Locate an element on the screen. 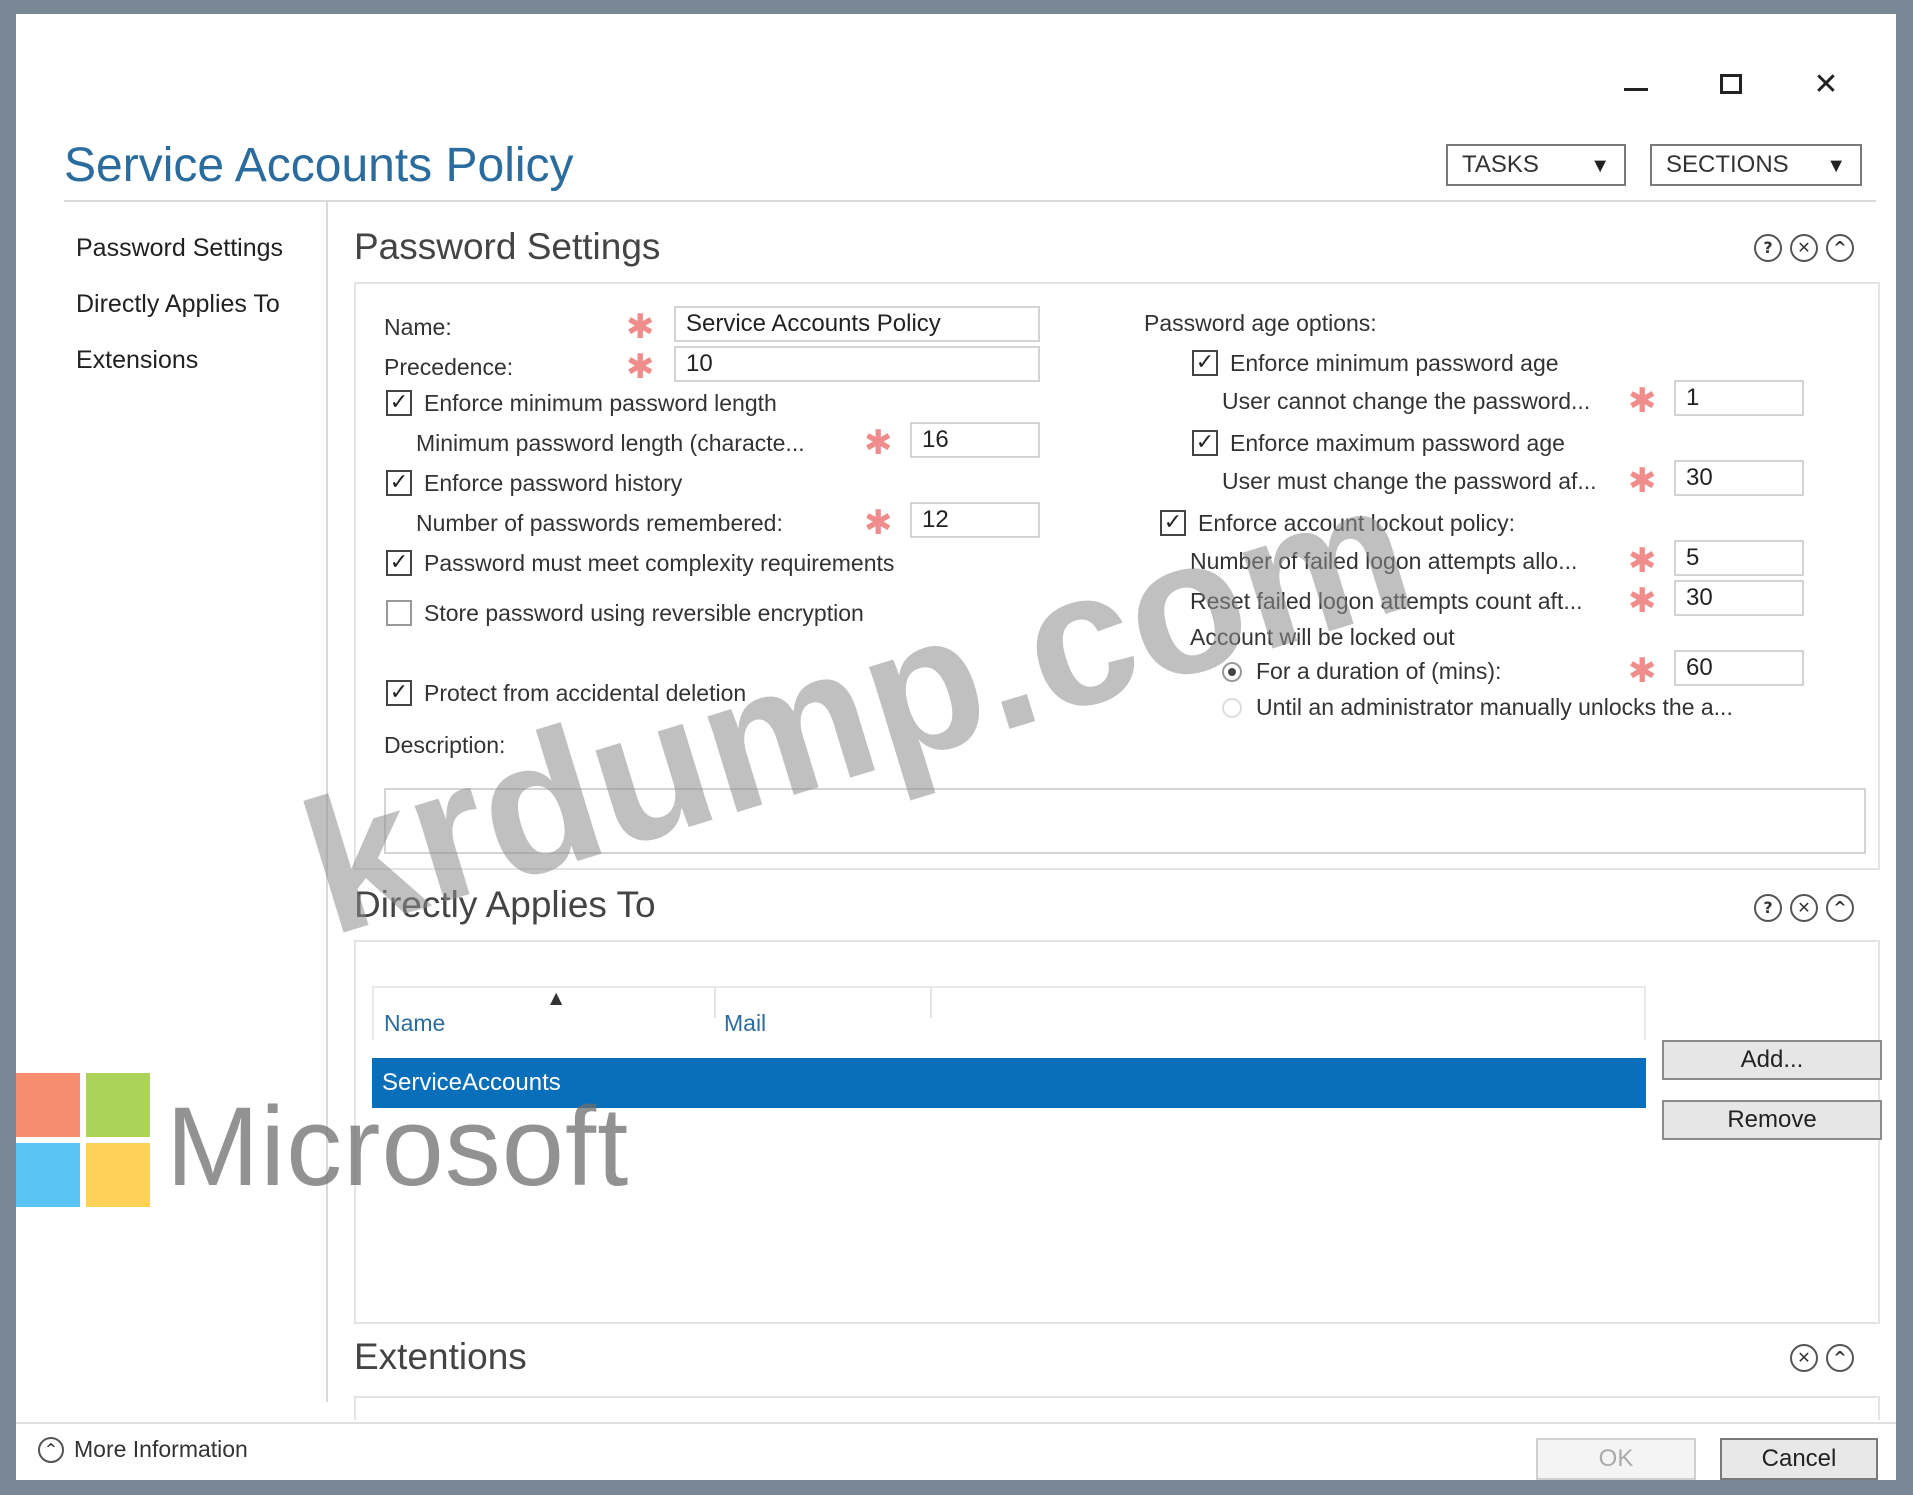 The image size is (1913, 1495). enforce-history-checkbox: ✓ is located at coordinates (399, 483).